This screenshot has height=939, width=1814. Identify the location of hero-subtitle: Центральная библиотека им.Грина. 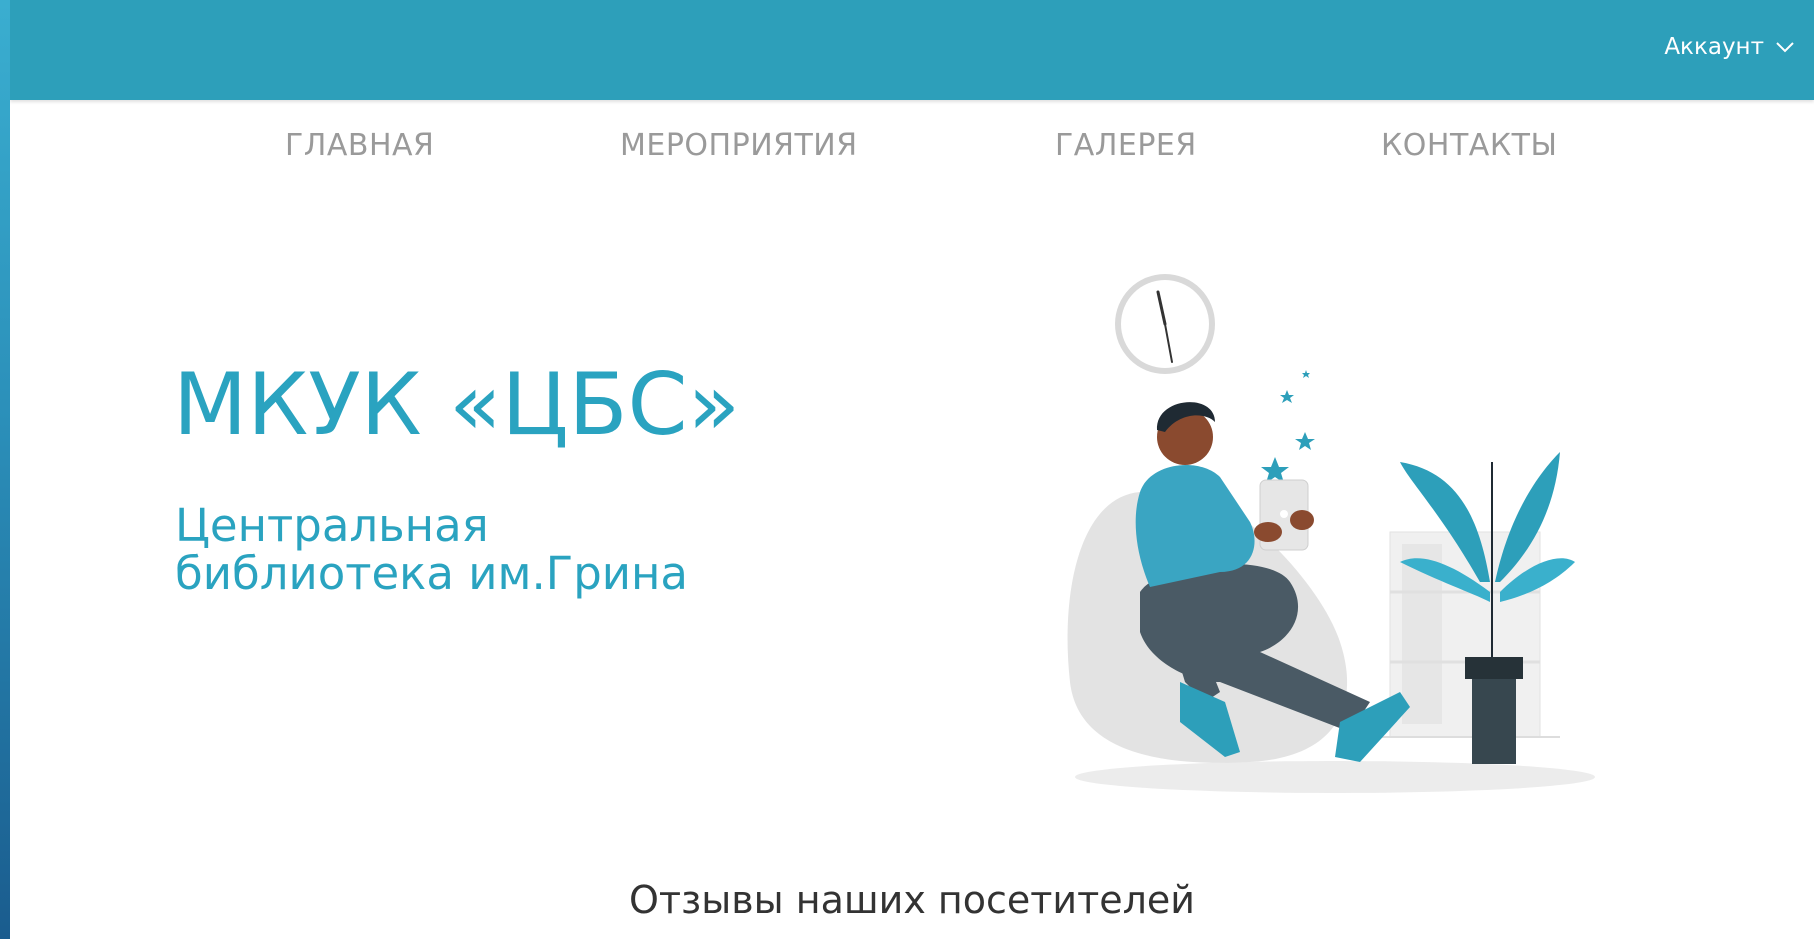
(525, 550).